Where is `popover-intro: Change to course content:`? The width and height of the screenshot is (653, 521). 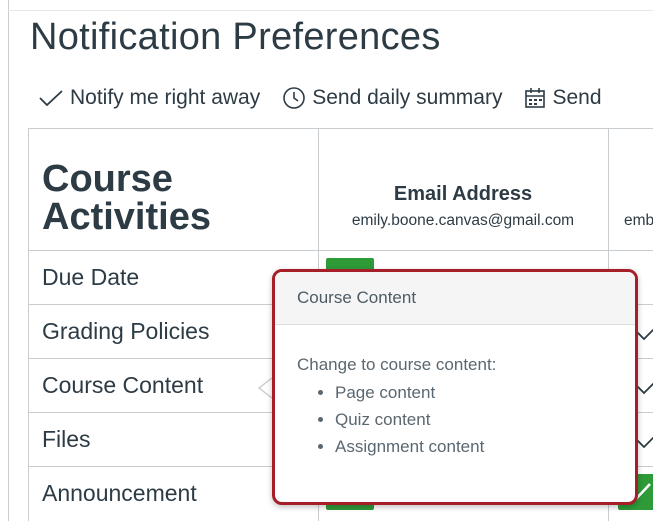
popover-intro: Change to course content: is located at coordinates (397, 364).